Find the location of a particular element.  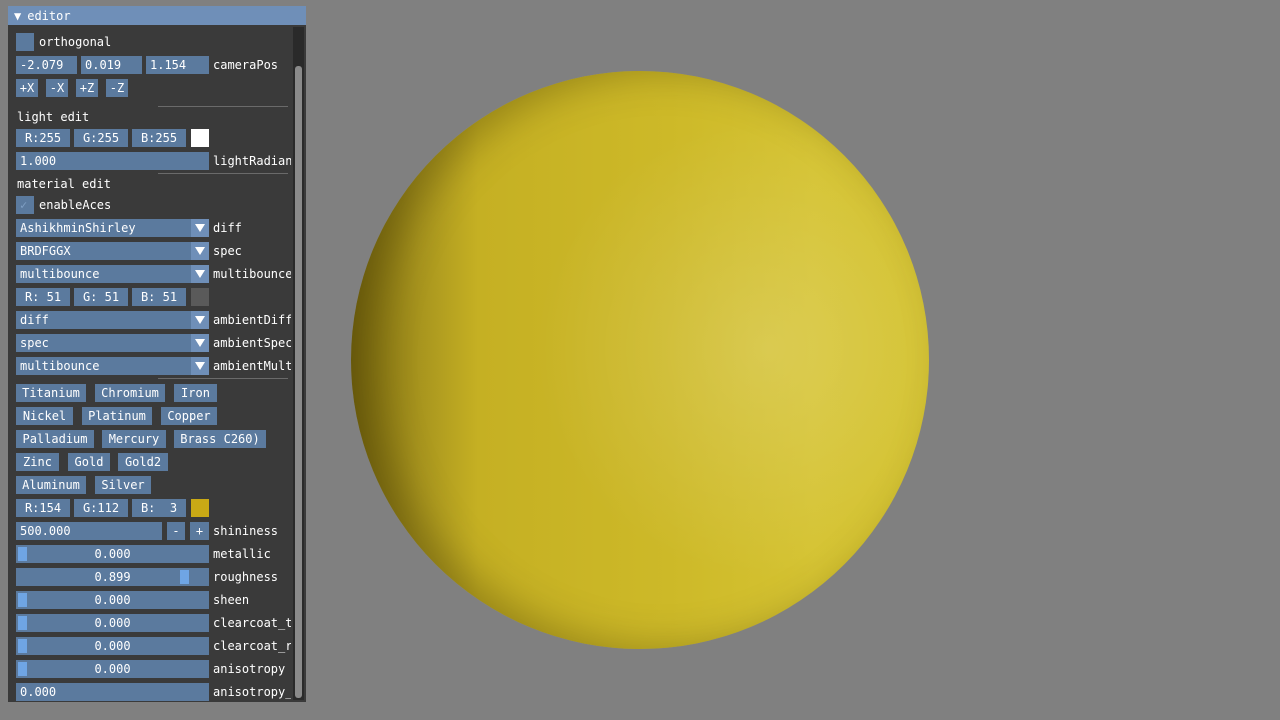

ambient-mult-label: ambientMult is located at coordinates (252, 366).